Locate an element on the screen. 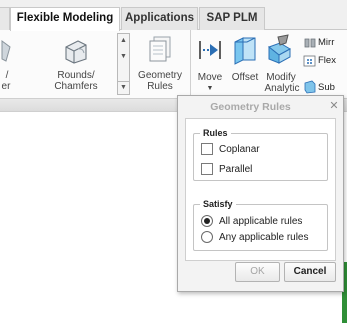 The width and height of the screenshot is (347, 323). ok-button: OK is located at coordinates (257, 272).